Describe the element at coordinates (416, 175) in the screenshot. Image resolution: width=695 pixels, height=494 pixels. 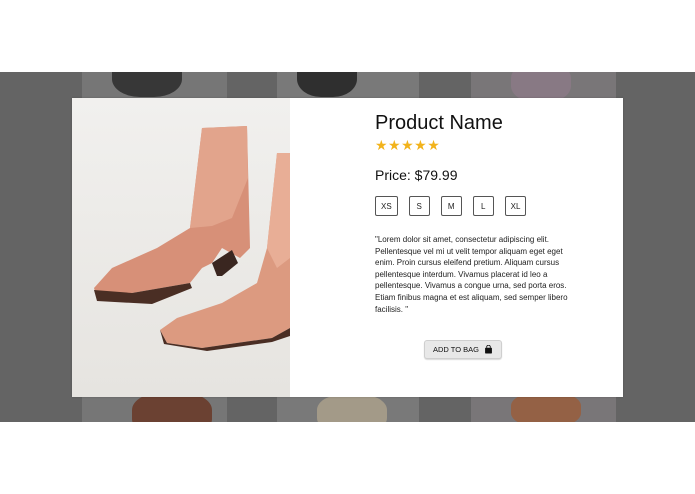
I see `product-price: Price: $79.99` at that location.